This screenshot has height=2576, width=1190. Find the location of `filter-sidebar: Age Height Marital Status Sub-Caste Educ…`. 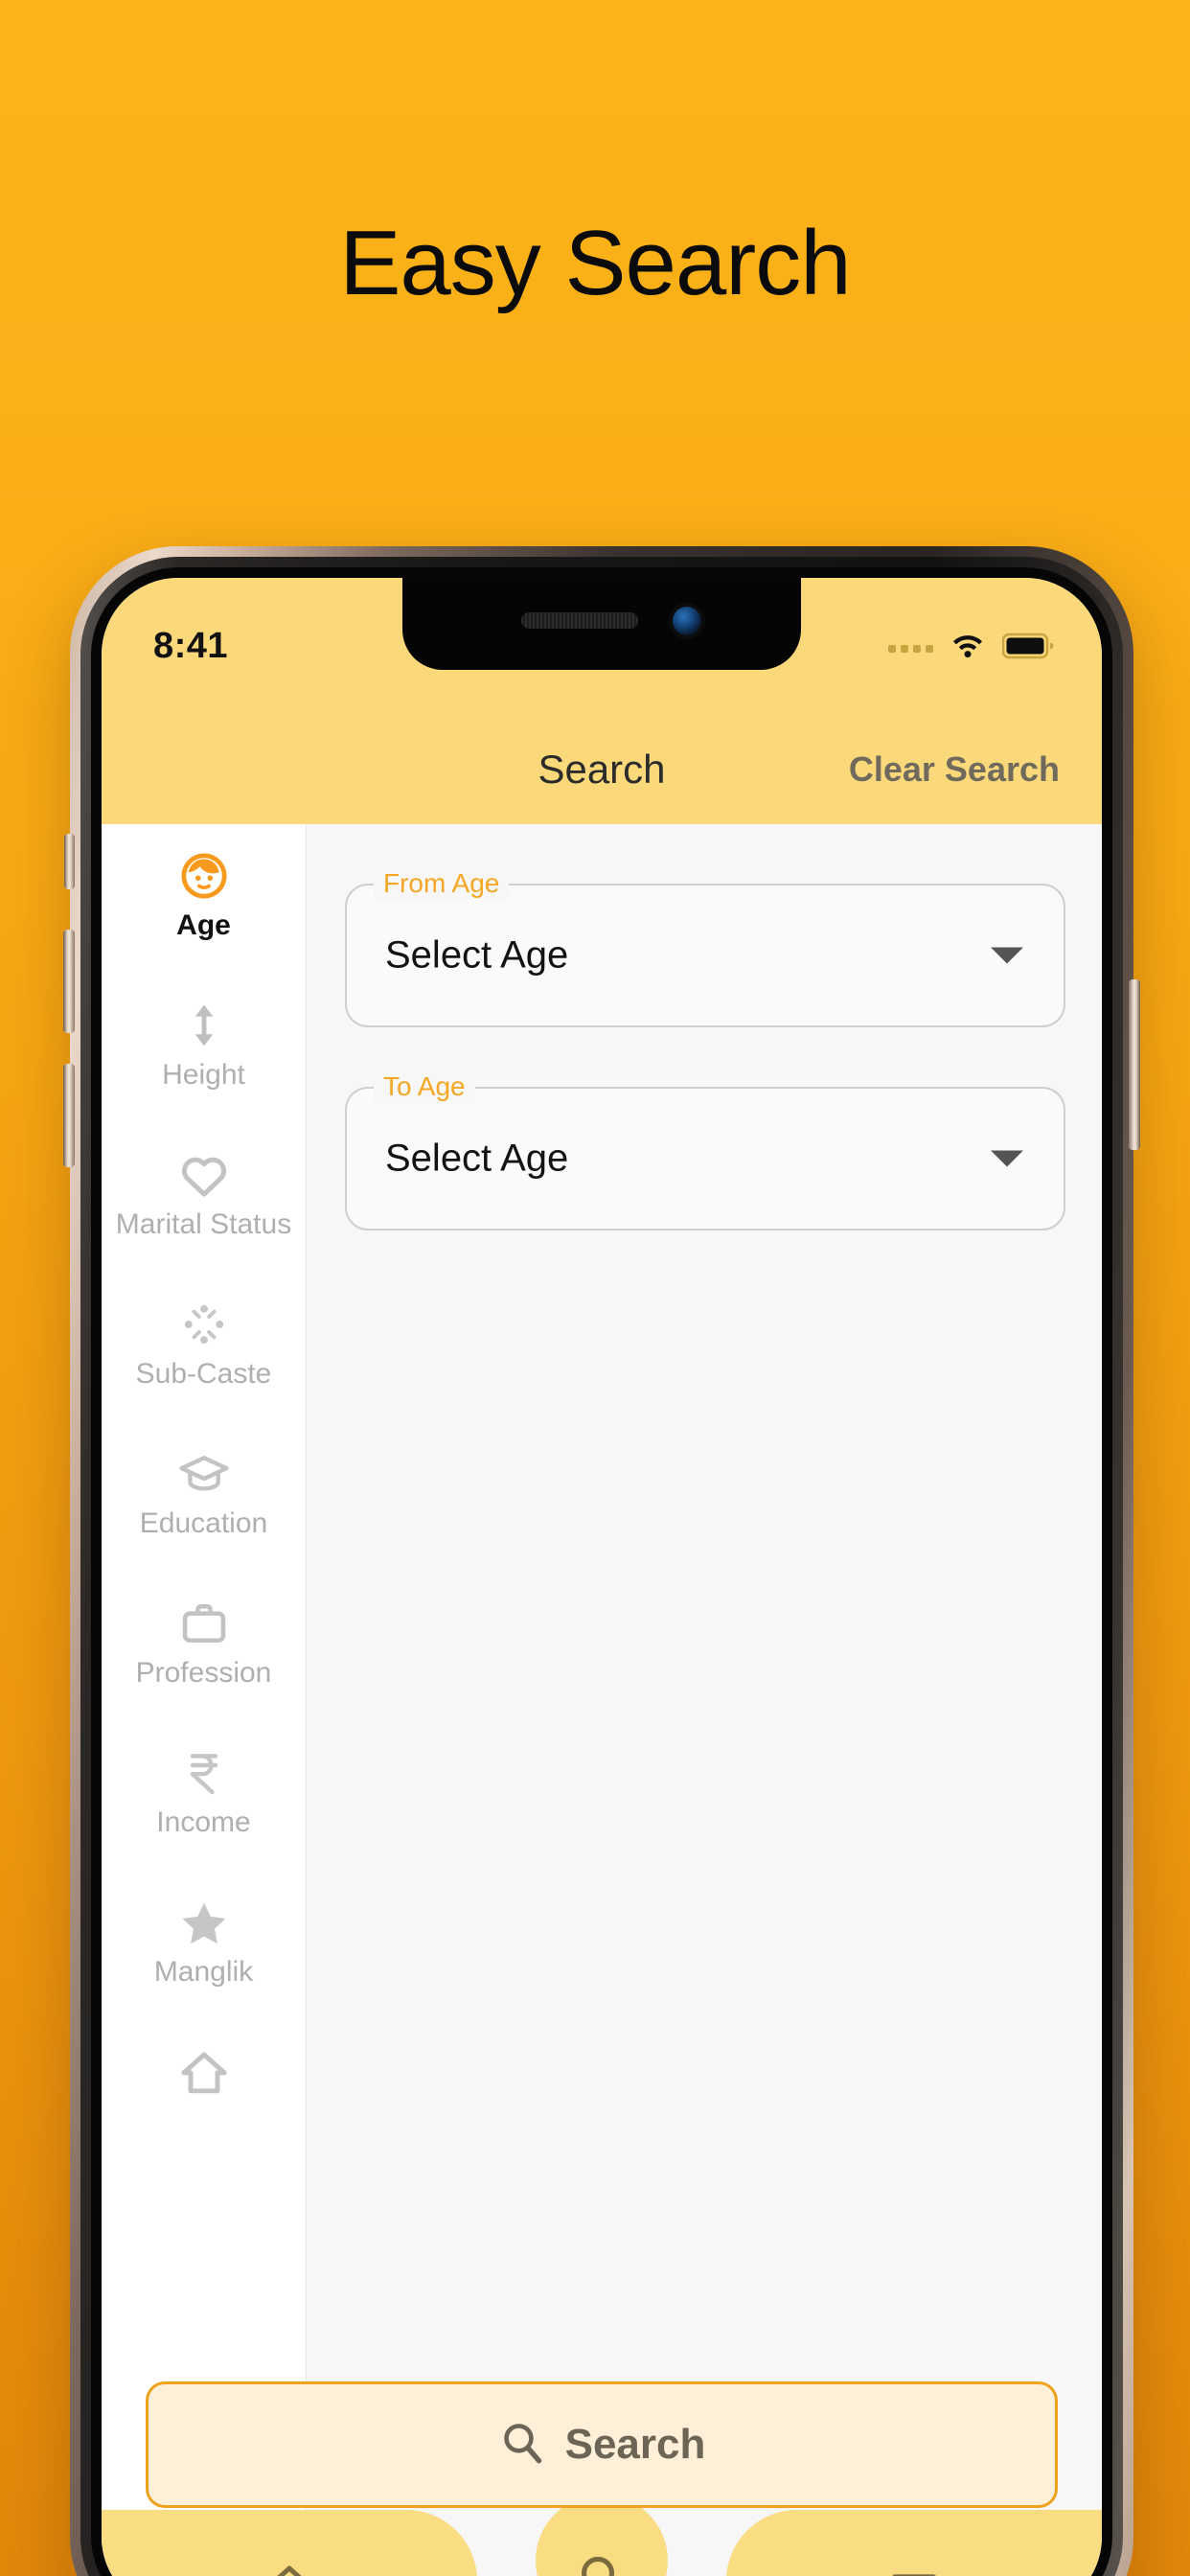

filter-sidebar: Age Height Marital Status Sub-Caste Educ… is located at coordinates (205, 1700).